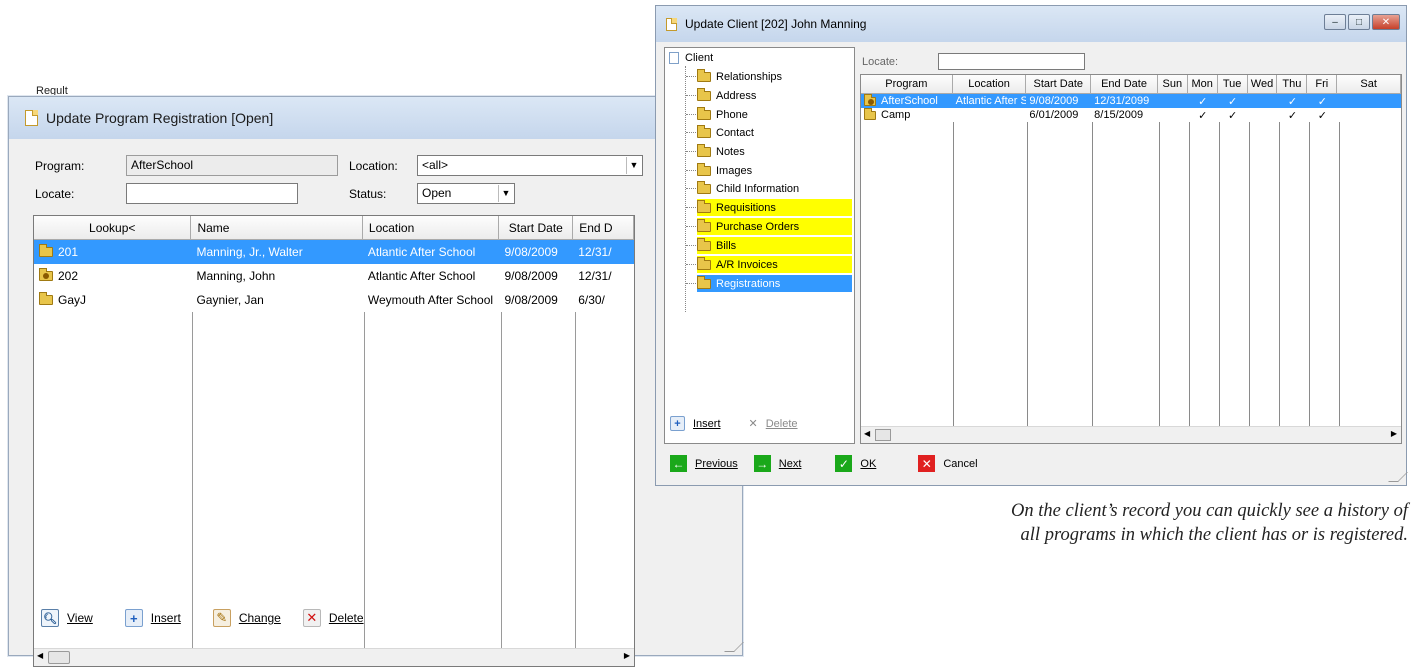 The image size is (1422, 667). Describe the element at coordinates (774, 207) in the screenshot. I see `tree-item-requisitions: Requisitions` at that location.